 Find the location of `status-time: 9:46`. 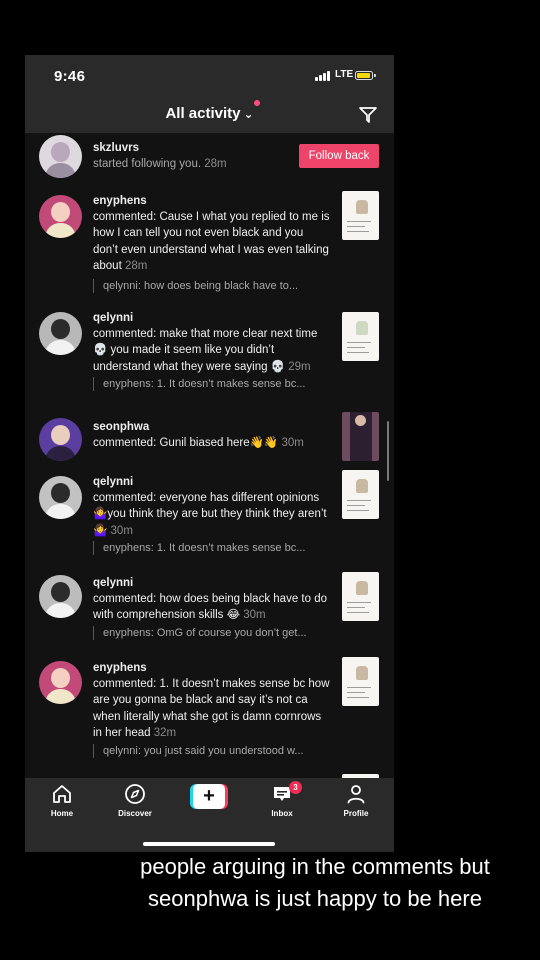

status-time: 9:46 is located at coordinates (70, 76).